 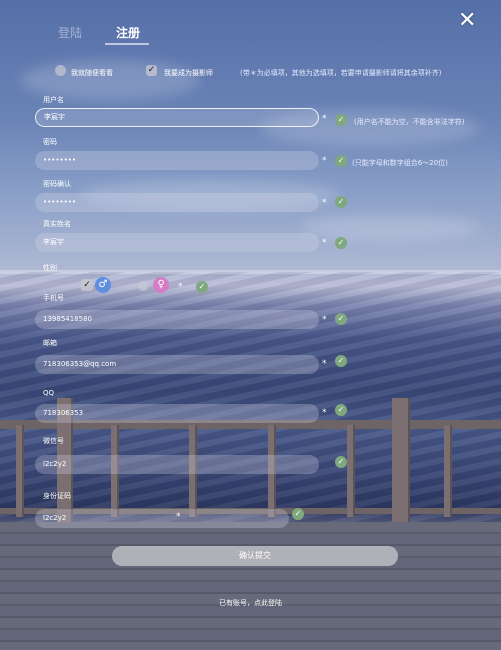 What do you see at coordinates (70, 32) in the screenshot?
I see `tab-login: 登陆` at bounding box center [70, 32].